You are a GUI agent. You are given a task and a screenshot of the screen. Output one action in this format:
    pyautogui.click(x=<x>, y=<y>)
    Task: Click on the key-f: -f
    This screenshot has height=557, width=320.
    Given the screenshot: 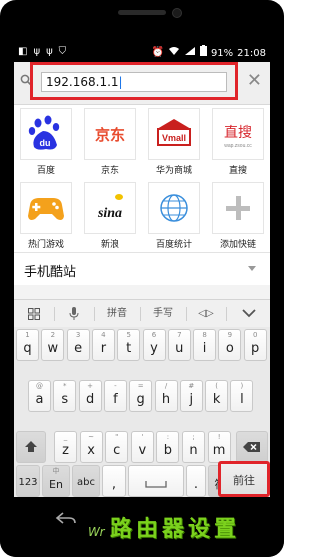 What is the action you would take?
    pyautogui.click(x=115, y=396)
    